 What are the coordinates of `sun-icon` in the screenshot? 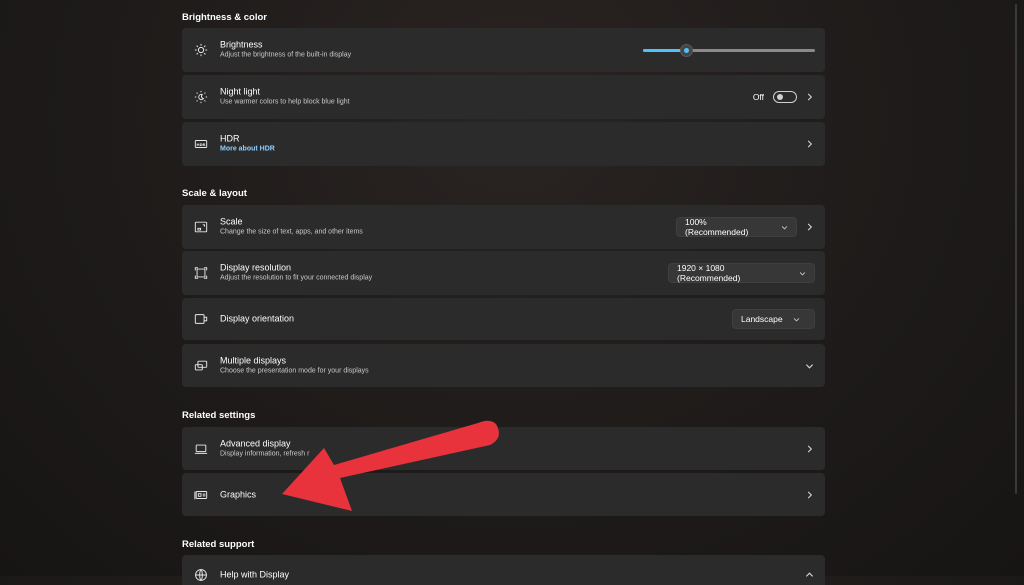 It's located at (201, 50).